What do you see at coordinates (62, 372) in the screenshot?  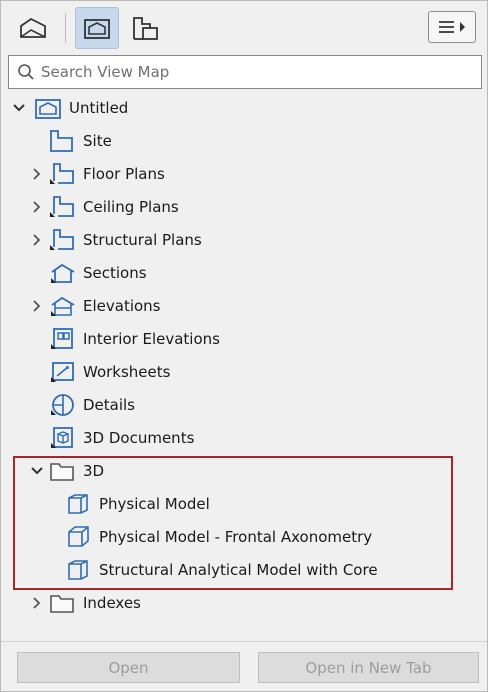 I see `worksheet-icon` at bounding box center [62, 372].